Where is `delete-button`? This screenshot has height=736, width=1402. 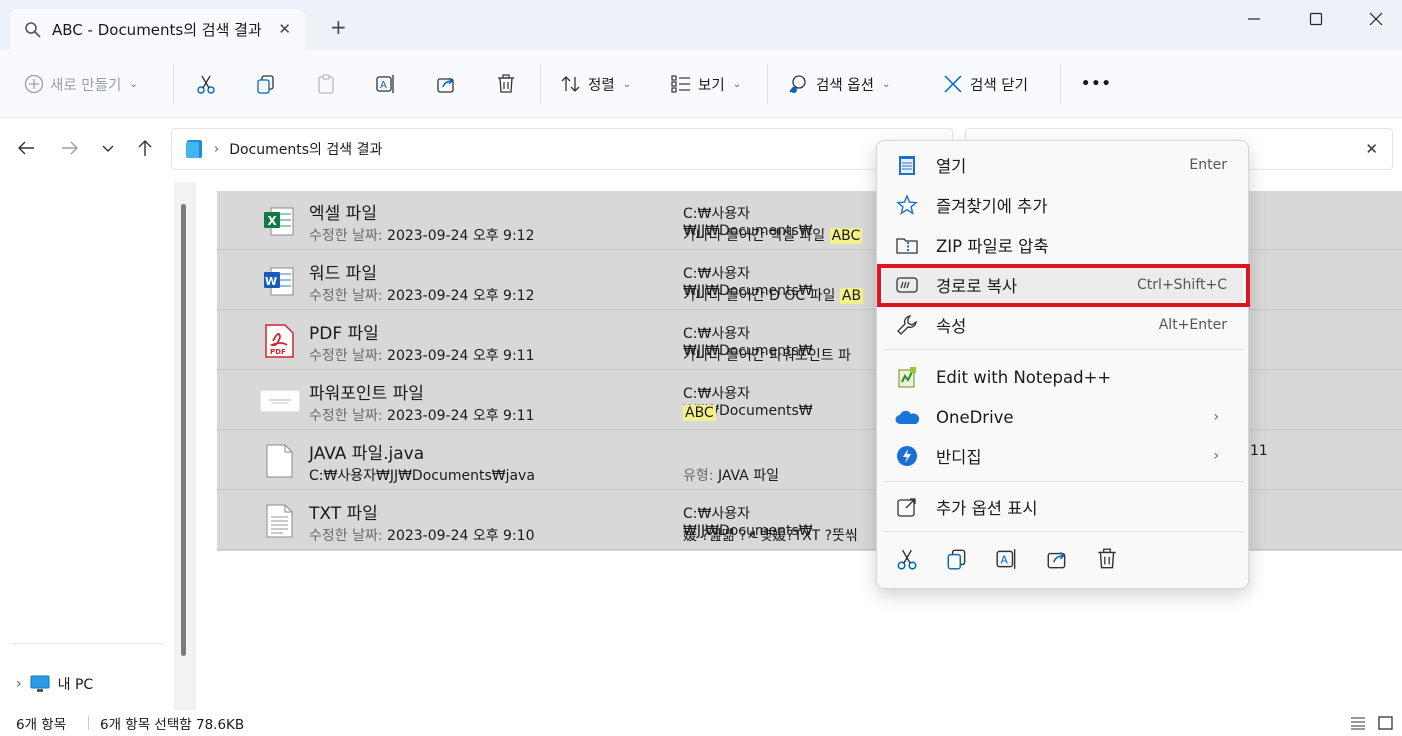 delete-button is located at coordinates (506, 84).